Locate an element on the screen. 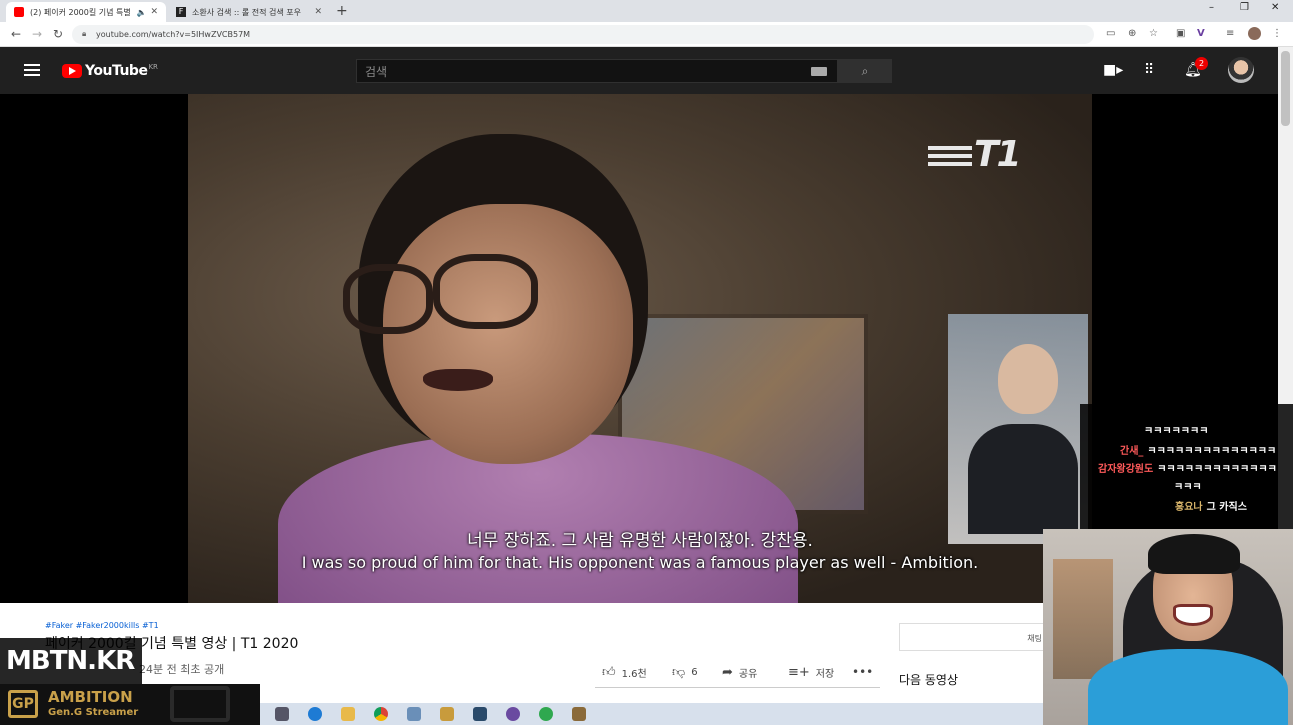 This screenshot has height=725, width=1293. restore-button: ❐ is located at coordinates (1244, 7).